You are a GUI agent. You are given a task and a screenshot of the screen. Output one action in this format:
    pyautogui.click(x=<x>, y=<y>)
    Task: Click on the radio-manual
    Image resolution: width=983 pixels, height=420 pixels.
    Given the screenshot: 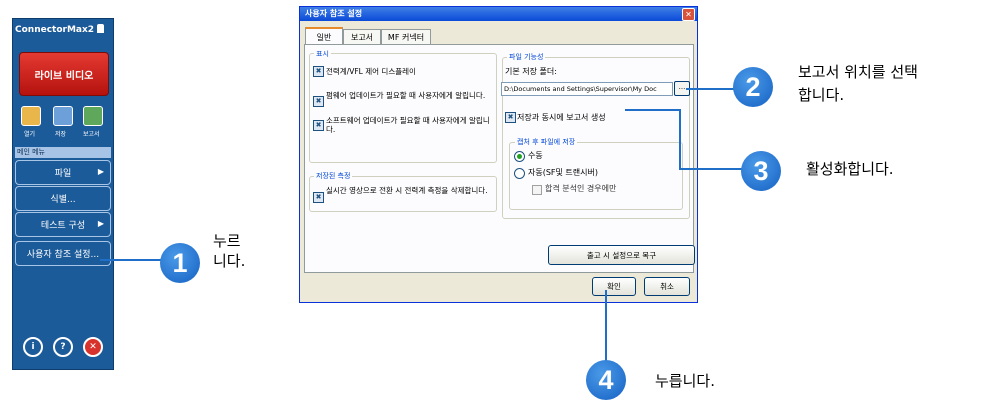 What is the action you would take?
    pyautogui.click(x=519, y=156)
    